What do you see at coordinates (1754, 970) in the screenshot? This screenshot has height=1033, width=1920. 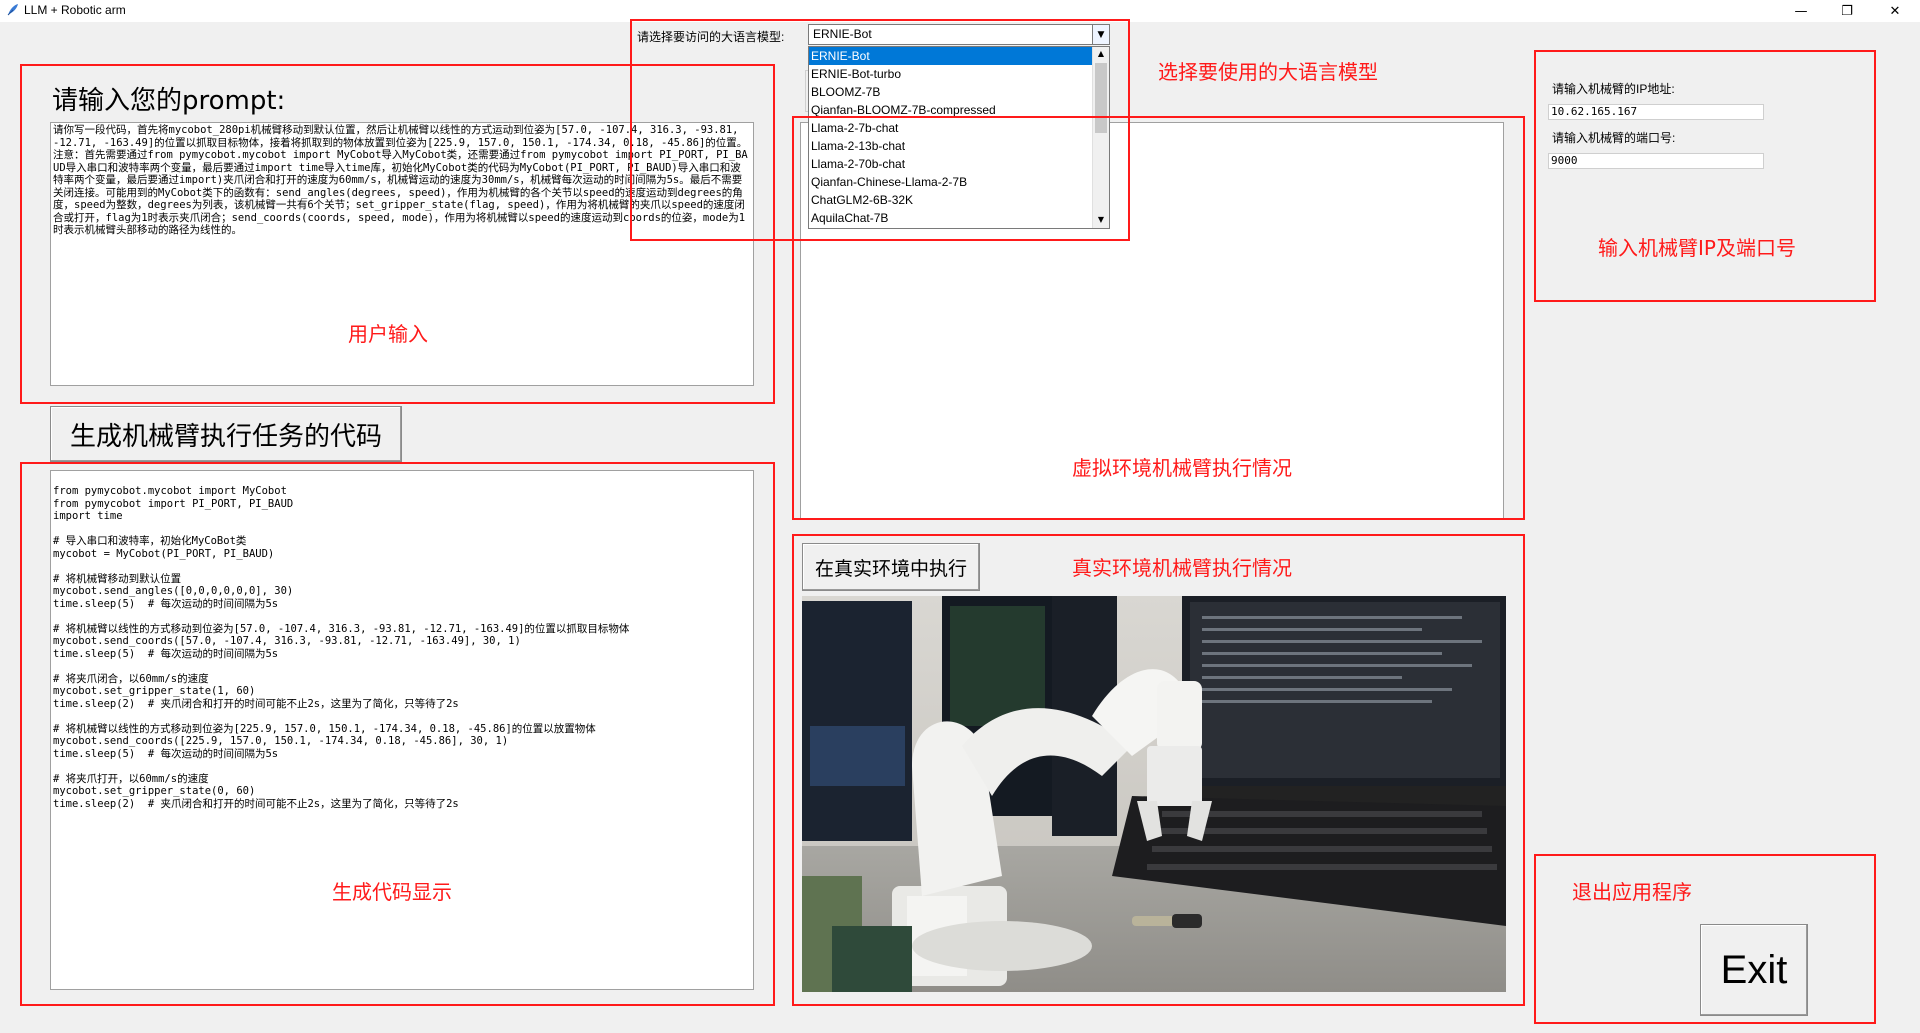 I see `exit-button: Exit` at bounding box center [1754, 970].